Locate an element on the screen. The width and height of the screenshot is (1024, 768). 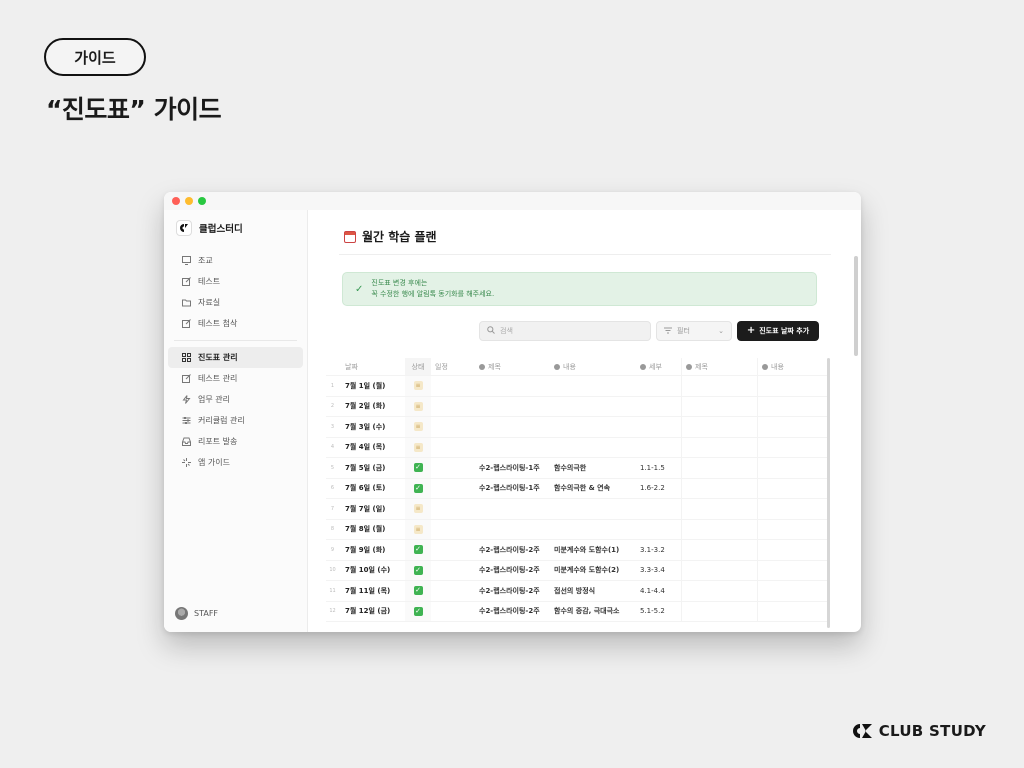
column-header-content: 내용 is located at coordinates (593, 367).